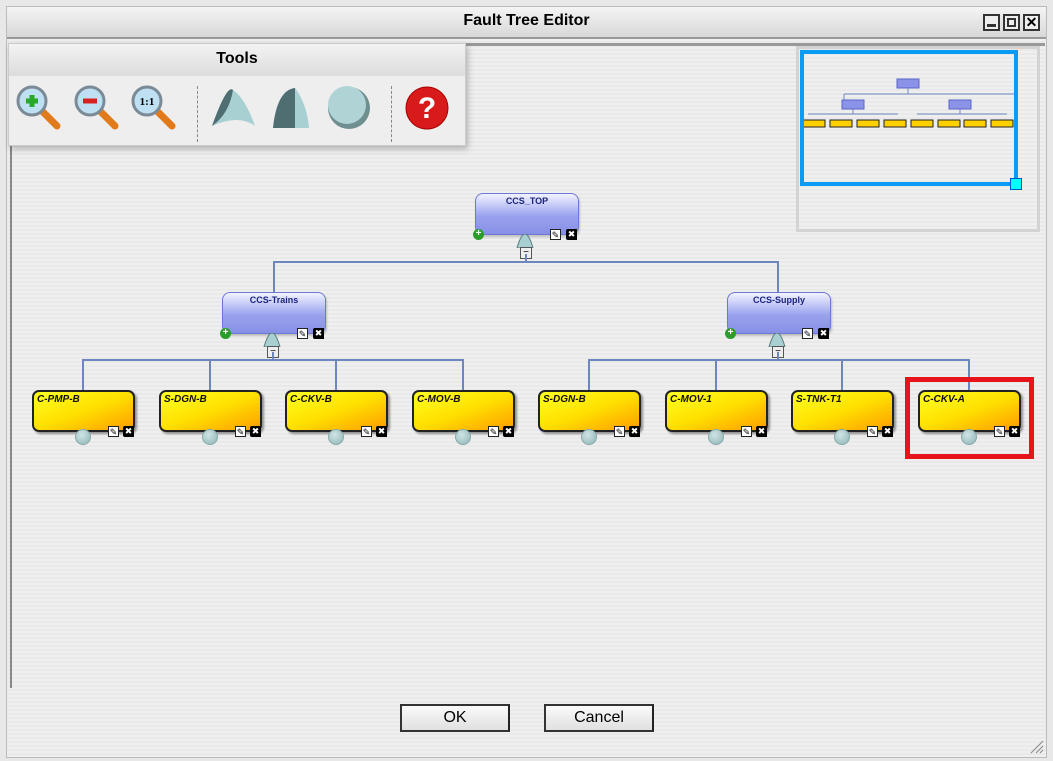 Image resolution: width=1053 pixels, height=761 pixels. Describe the element at coordinates (97, 108) in the screenshot. I see `zoom-out-icon` at that location.